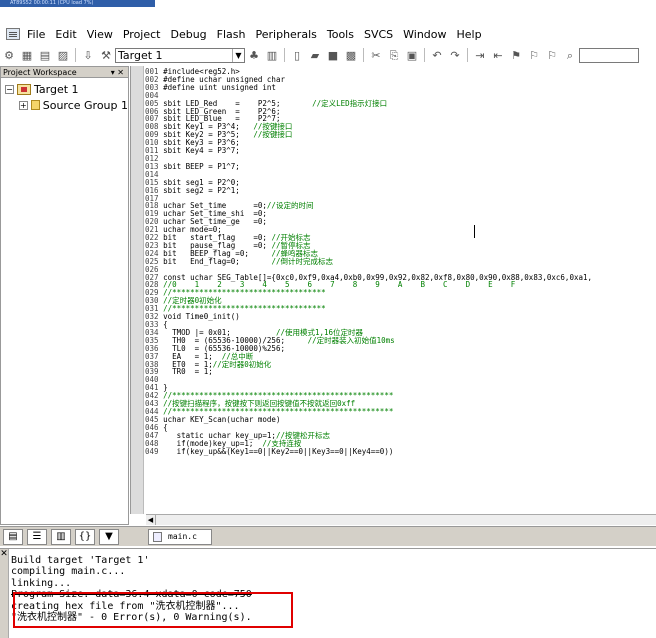 The image size is (656, 638). I want to click on document-icon, so click(13, 34).